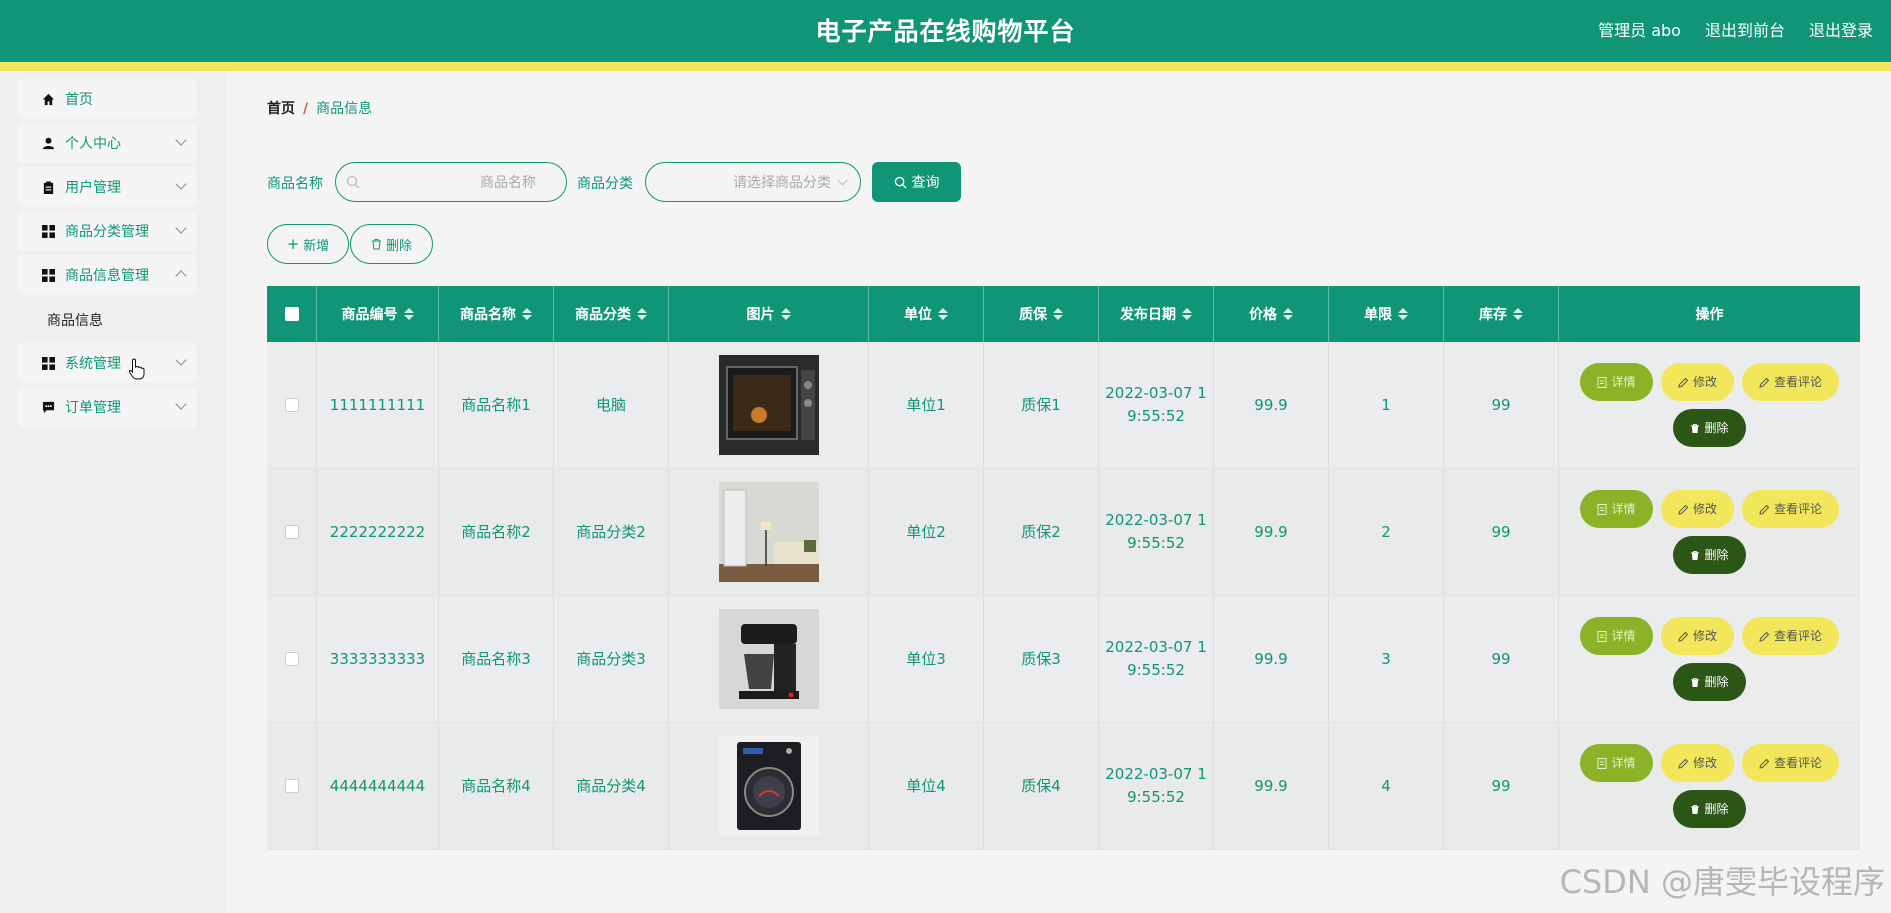  What do you see at coordinates (107, 99) in the screenshot?
I see `sidebar-item-home: 首页` at bounding box center [107, 99].